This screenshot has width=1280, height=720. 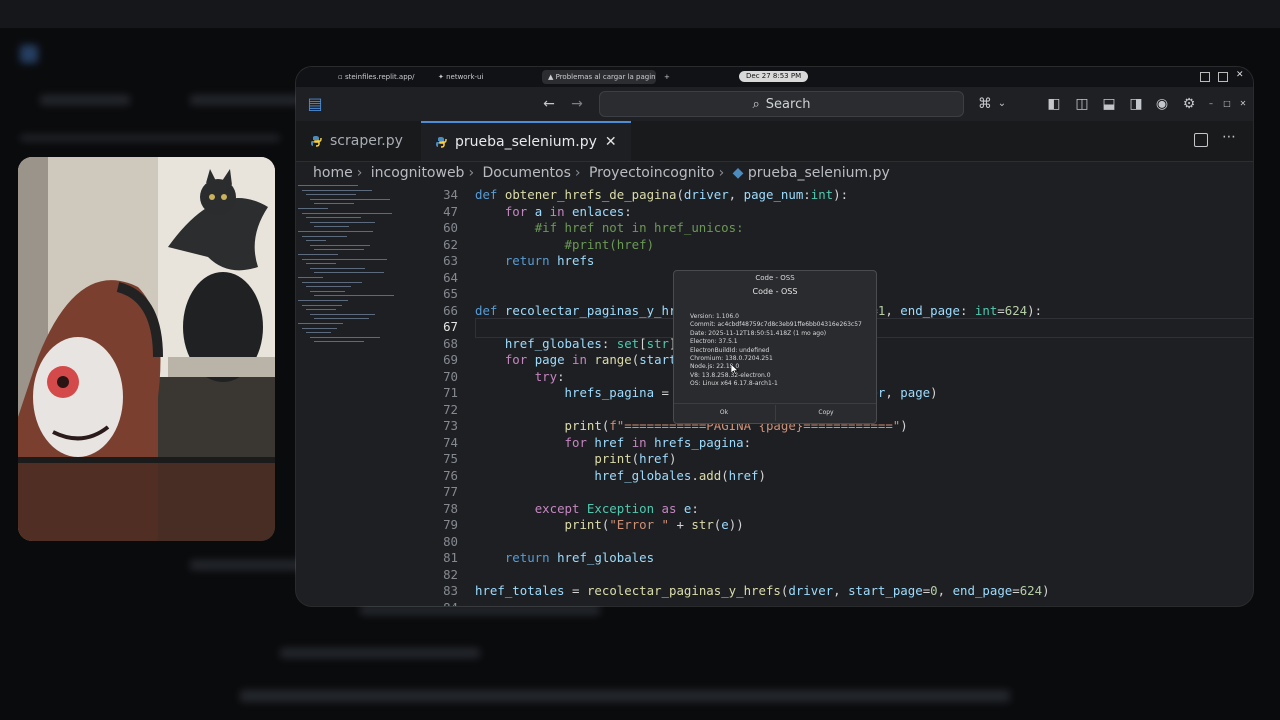 What do you see at coordinates (1223, 77) in the screenshot?
I see `window-maximize-icon` at bounding box center [1223, 77].